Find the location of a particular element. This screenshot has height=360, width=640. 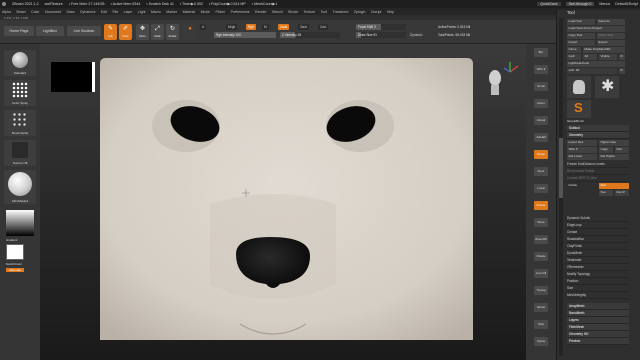

lightbox-button: LightBox is located at coordinates (50, 31).